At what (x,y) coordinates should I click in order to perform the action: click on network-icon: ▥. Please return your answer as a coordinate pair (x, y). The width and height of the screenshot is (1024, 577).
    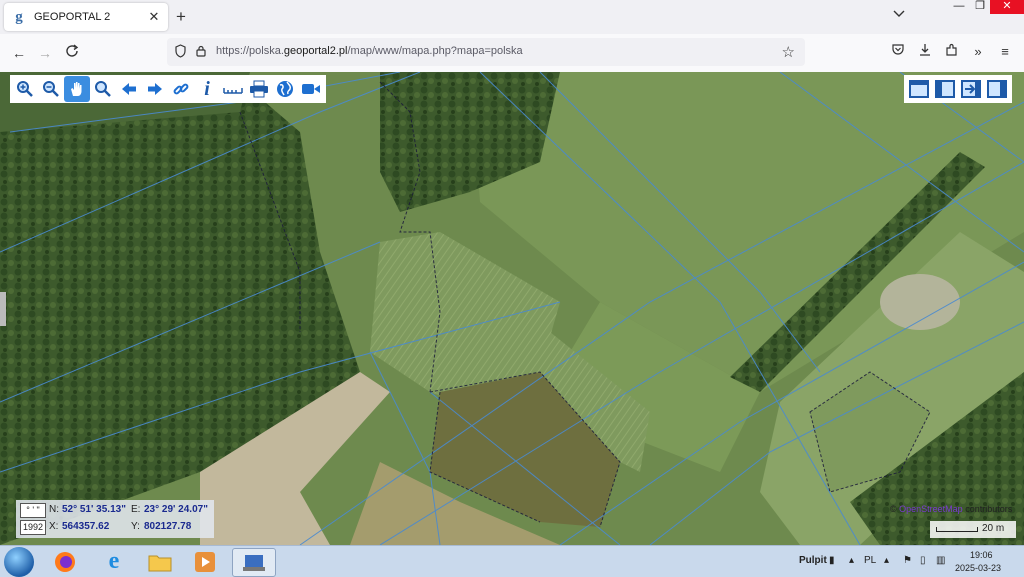
    Looking at the image, I should click on (940, 560).